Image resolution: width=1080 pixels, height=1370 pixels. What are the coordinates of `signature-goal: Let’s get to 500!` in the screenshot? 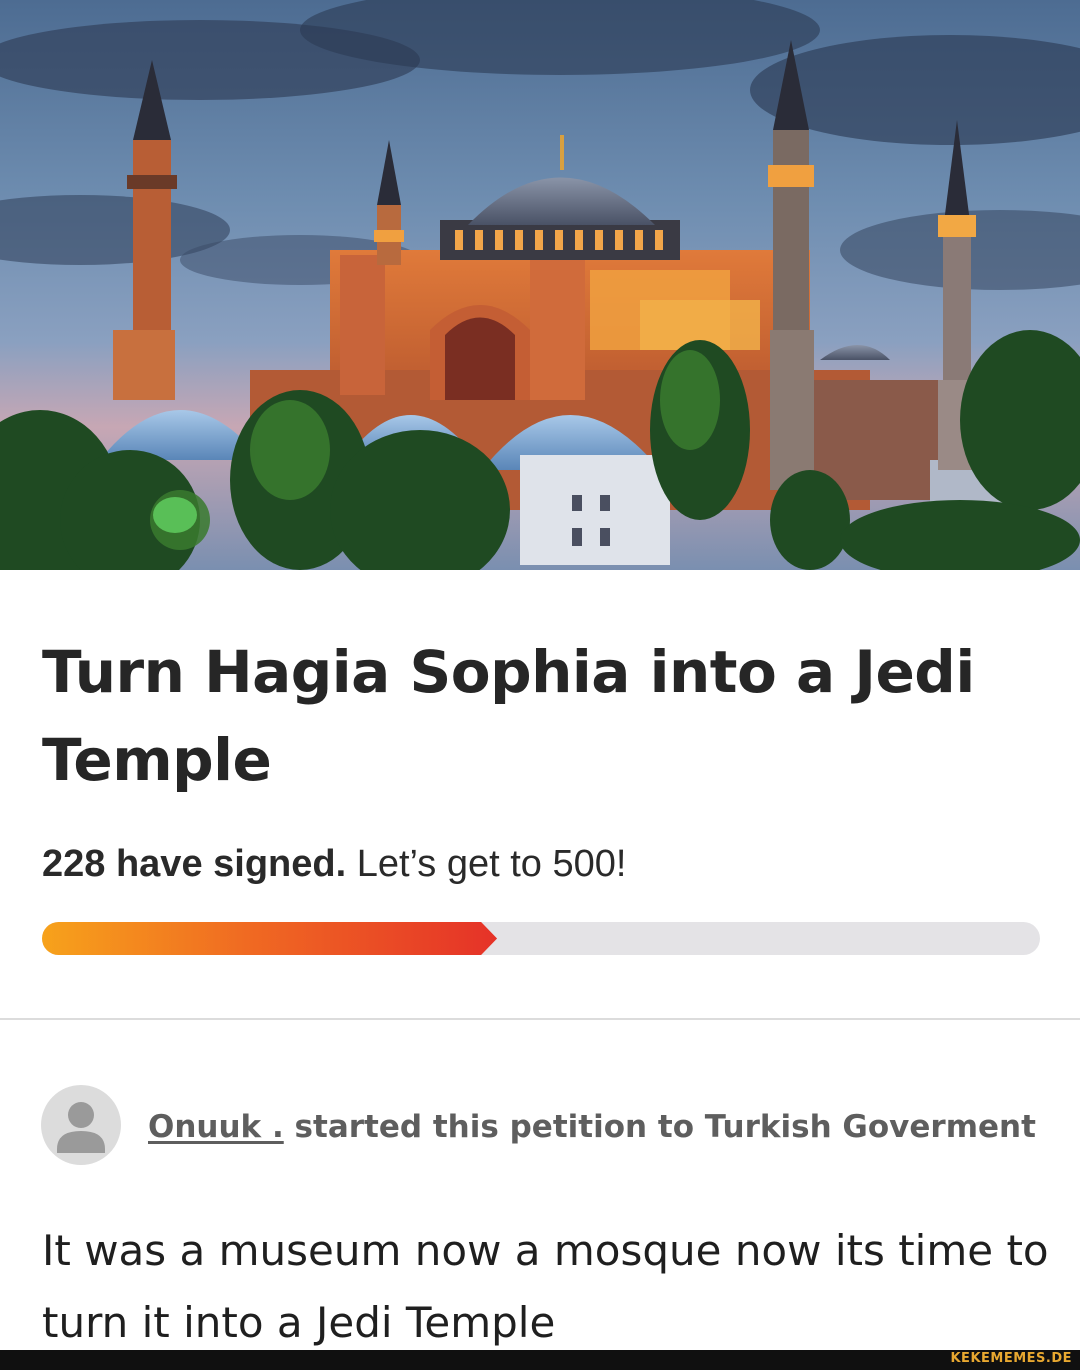 It's located at (486, 864).